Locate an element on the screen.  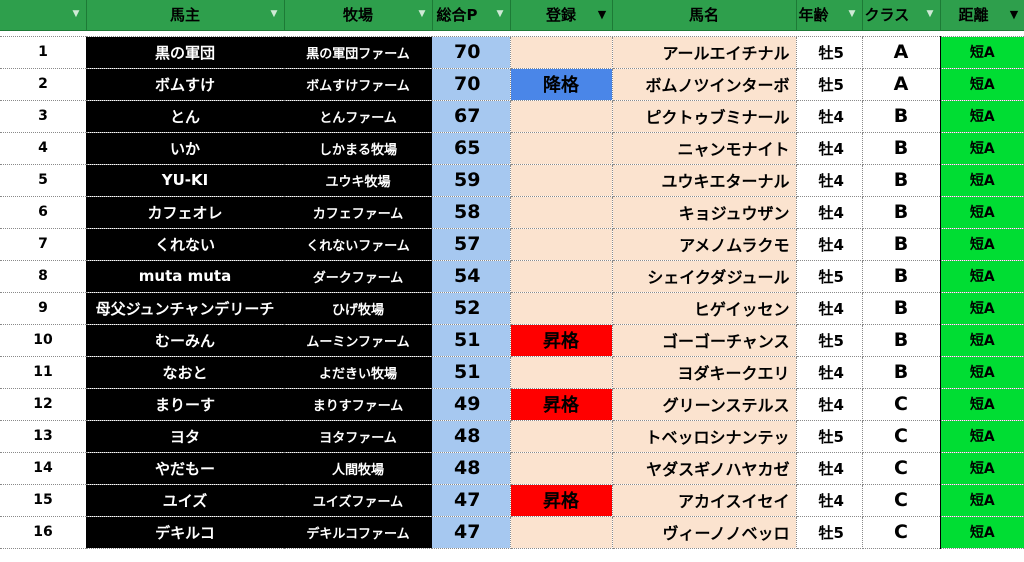
horse-name-cell: キョジュウザン is located at coordinates (704, 212).